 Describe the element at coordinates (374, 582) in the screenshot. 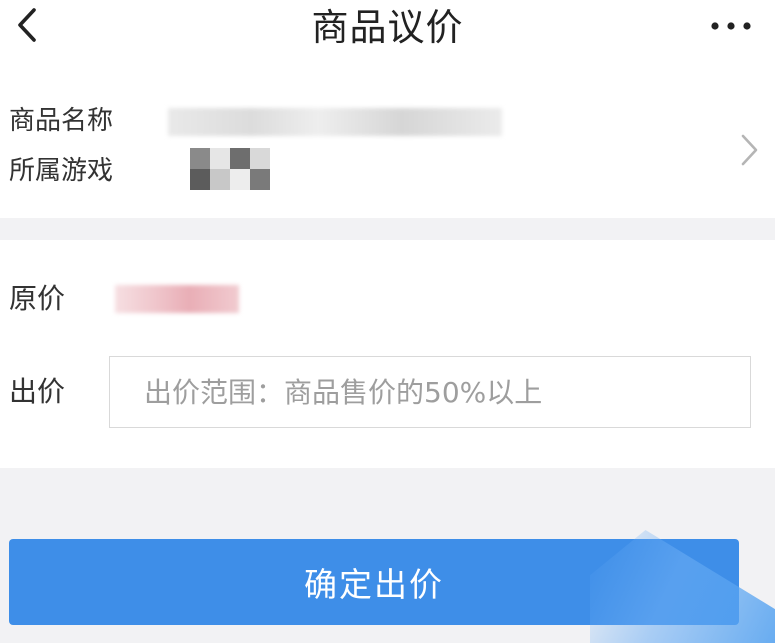

I see `confirm-bid-button: 确定出价` at that location.